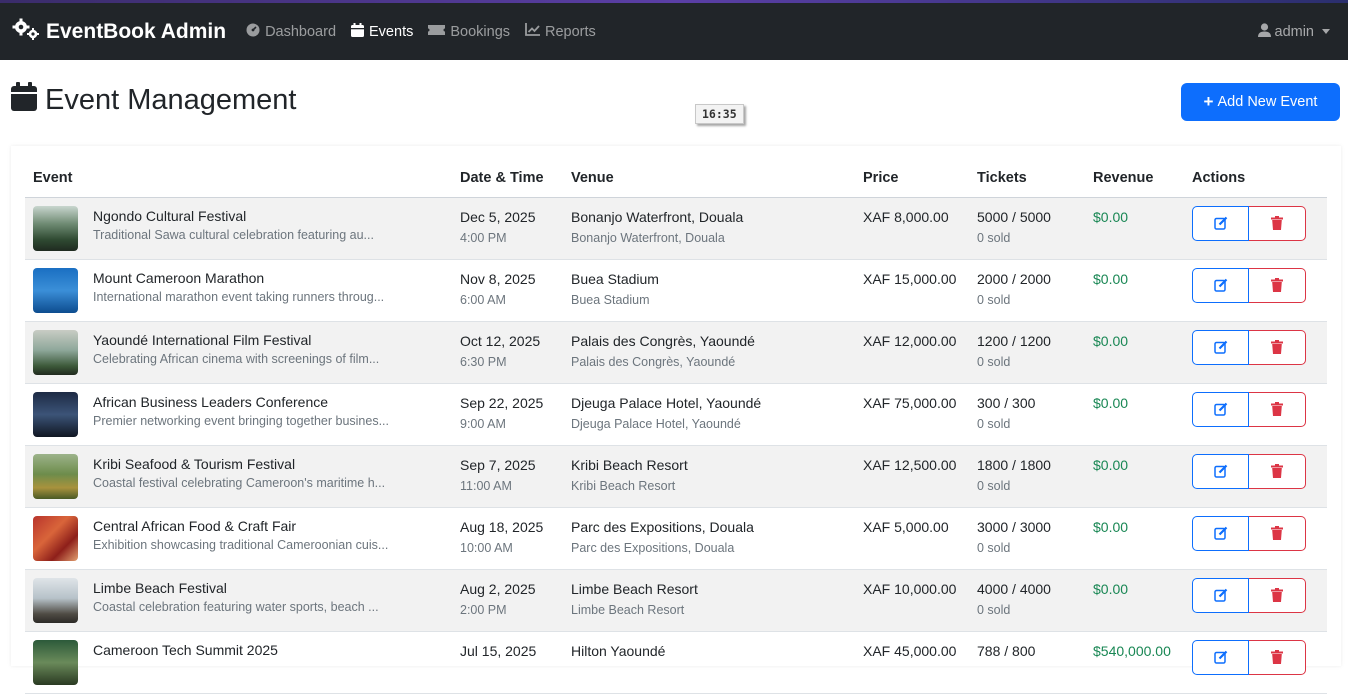 The image size is (1348, 694). I want to click on event-name: Yaoundé International Film Festival, so click(202, 339).